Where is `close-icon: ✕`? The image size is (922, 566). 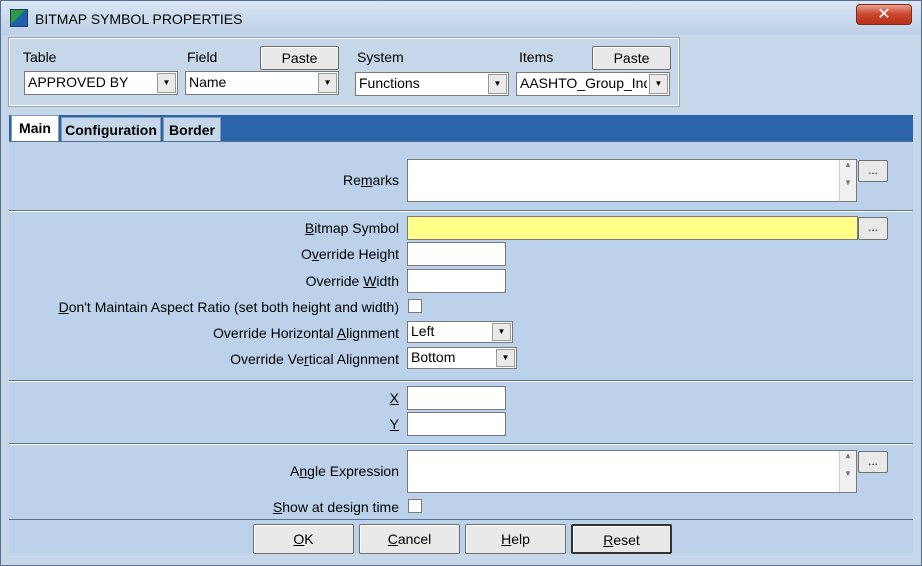
close-icon: ✕ is located at coordinates (884, 14).